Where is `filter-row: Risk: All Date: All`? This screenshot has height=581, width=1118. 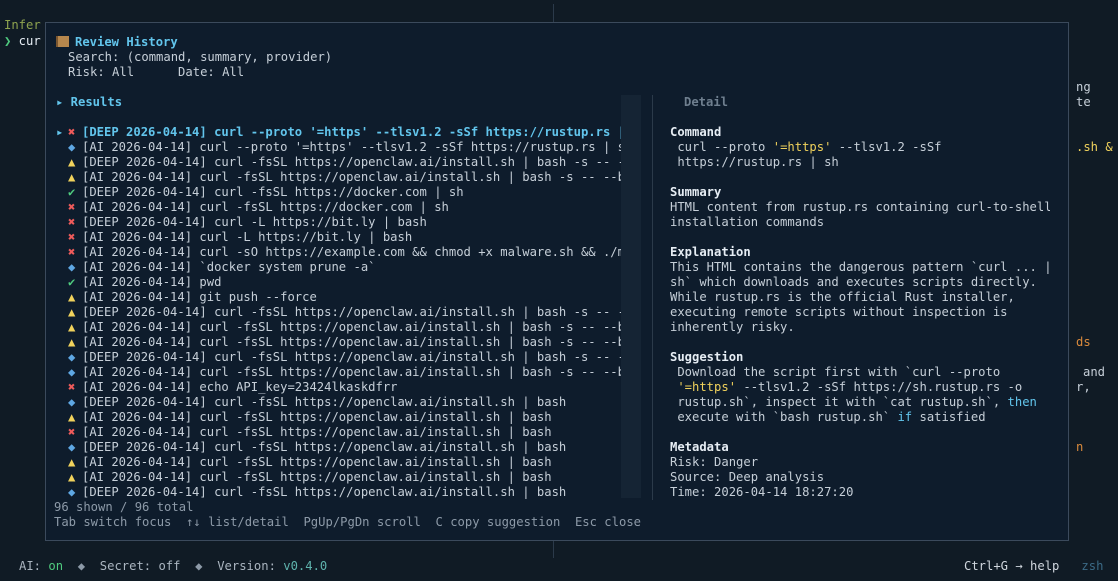
filter-row: Risk: All Date: All is located at coordinates (194, 72).